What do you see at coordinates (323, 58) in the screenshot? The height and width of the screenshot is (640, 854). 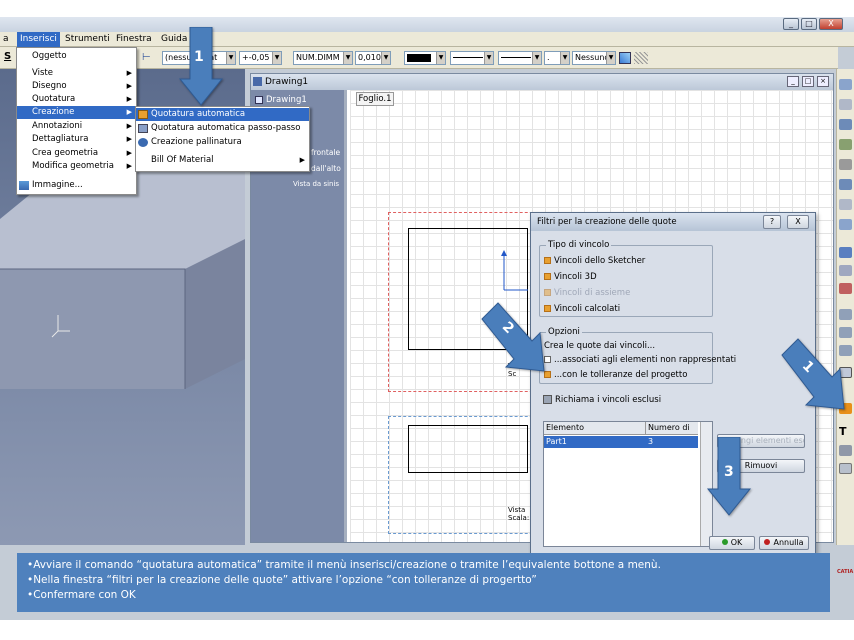 I see `numeric-dimension-combo: NUM.DIMM ▼` at bounding box center [323, 58].